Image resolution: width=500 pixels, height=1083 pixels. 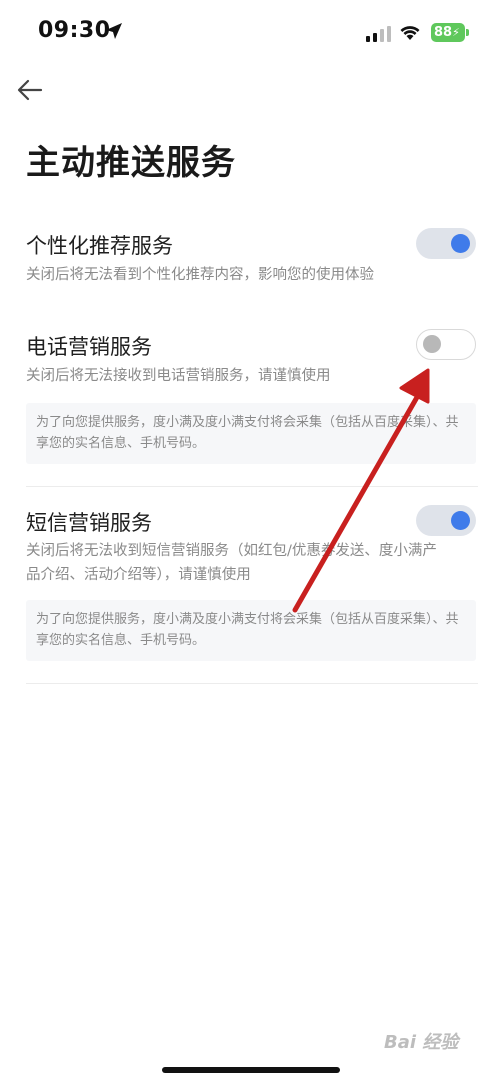 I want to click on arrow-left-icon, so click(x=30, y=90).